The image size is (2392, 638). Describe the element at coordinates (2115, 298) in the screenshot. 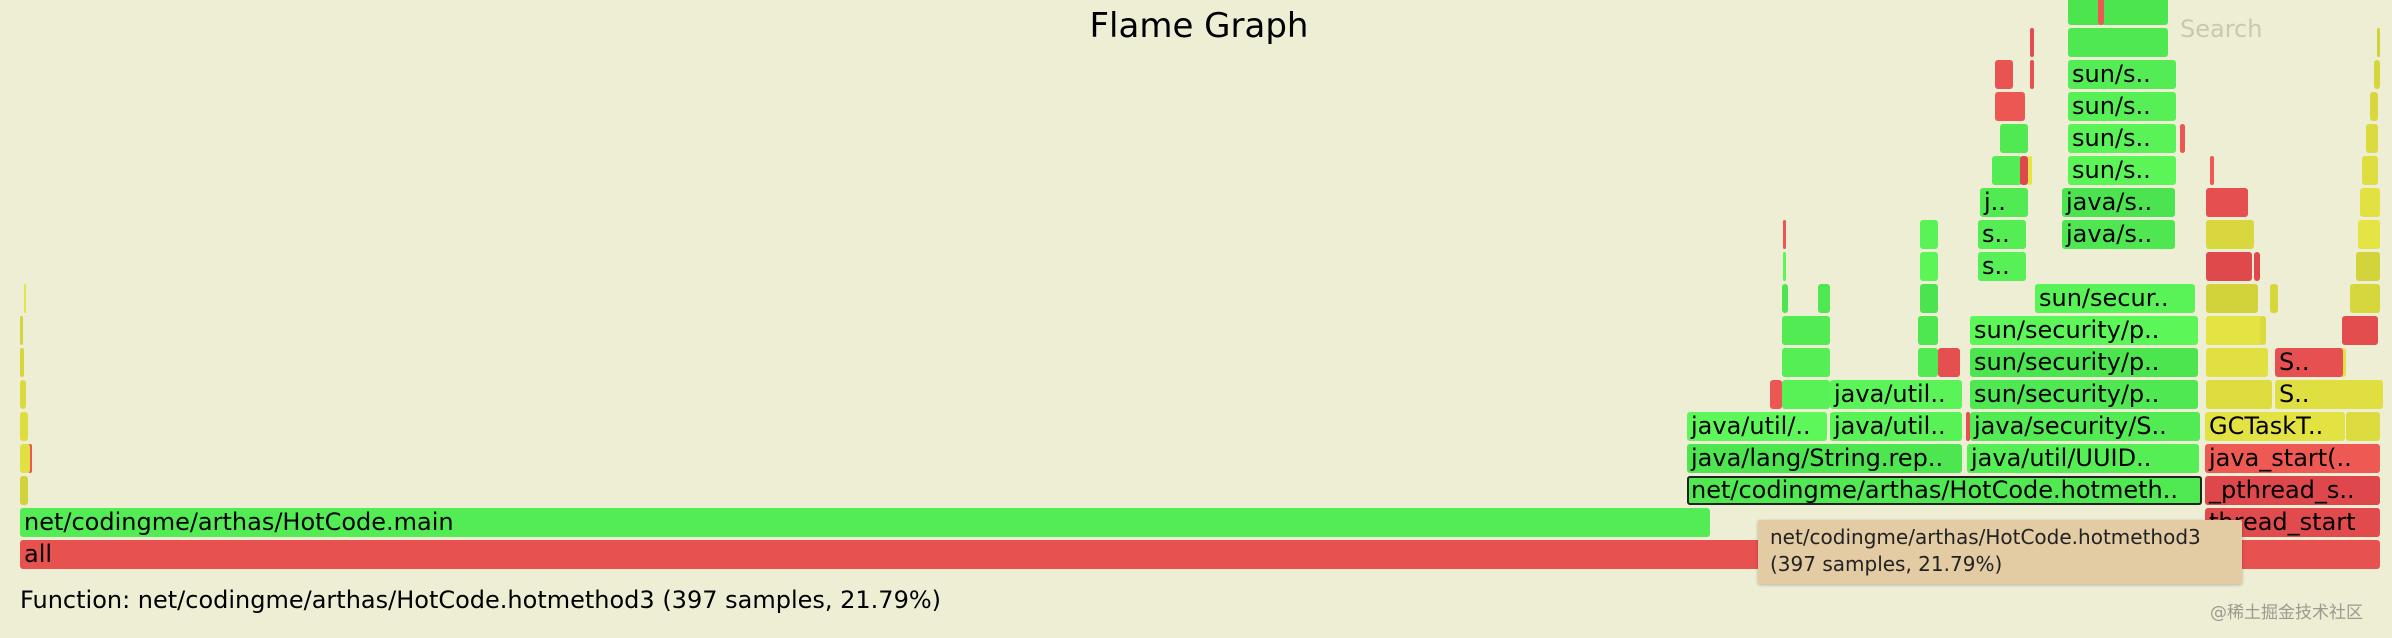

I see `flame-frame: sun/secur..` at that location.